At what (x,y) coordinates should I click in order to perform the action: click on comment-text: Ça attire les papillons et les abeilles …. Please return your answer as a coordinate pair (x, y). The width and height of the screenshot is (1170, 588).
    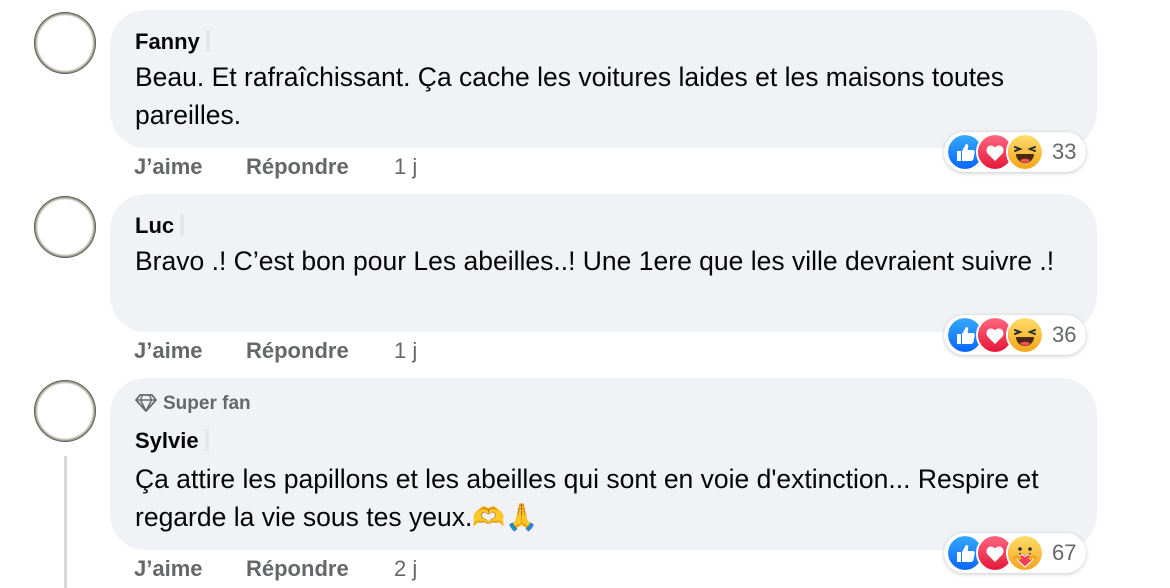
    Looking at the image, I should click on (587, 498).